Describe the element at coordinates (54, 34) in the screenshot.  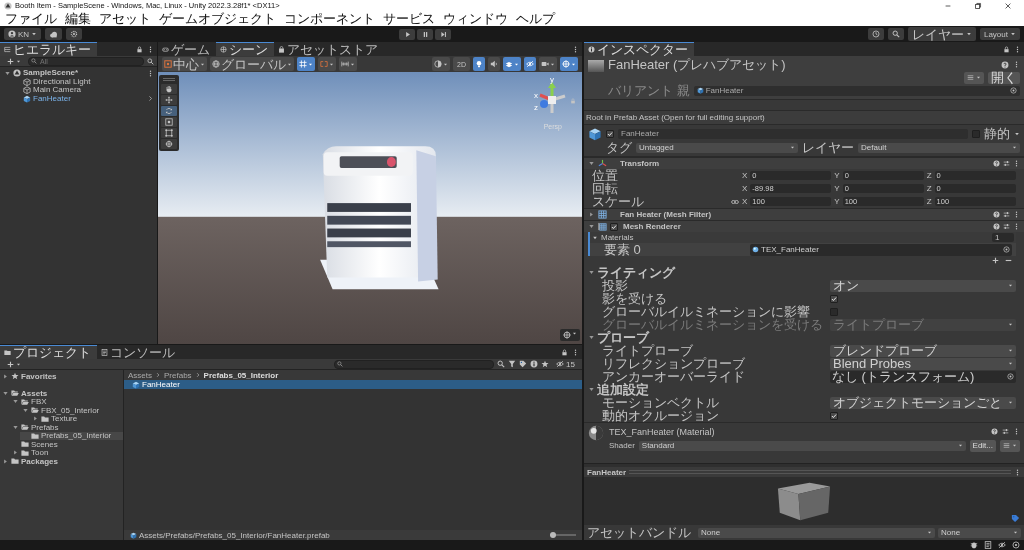
I see `cloud-button` at that location.